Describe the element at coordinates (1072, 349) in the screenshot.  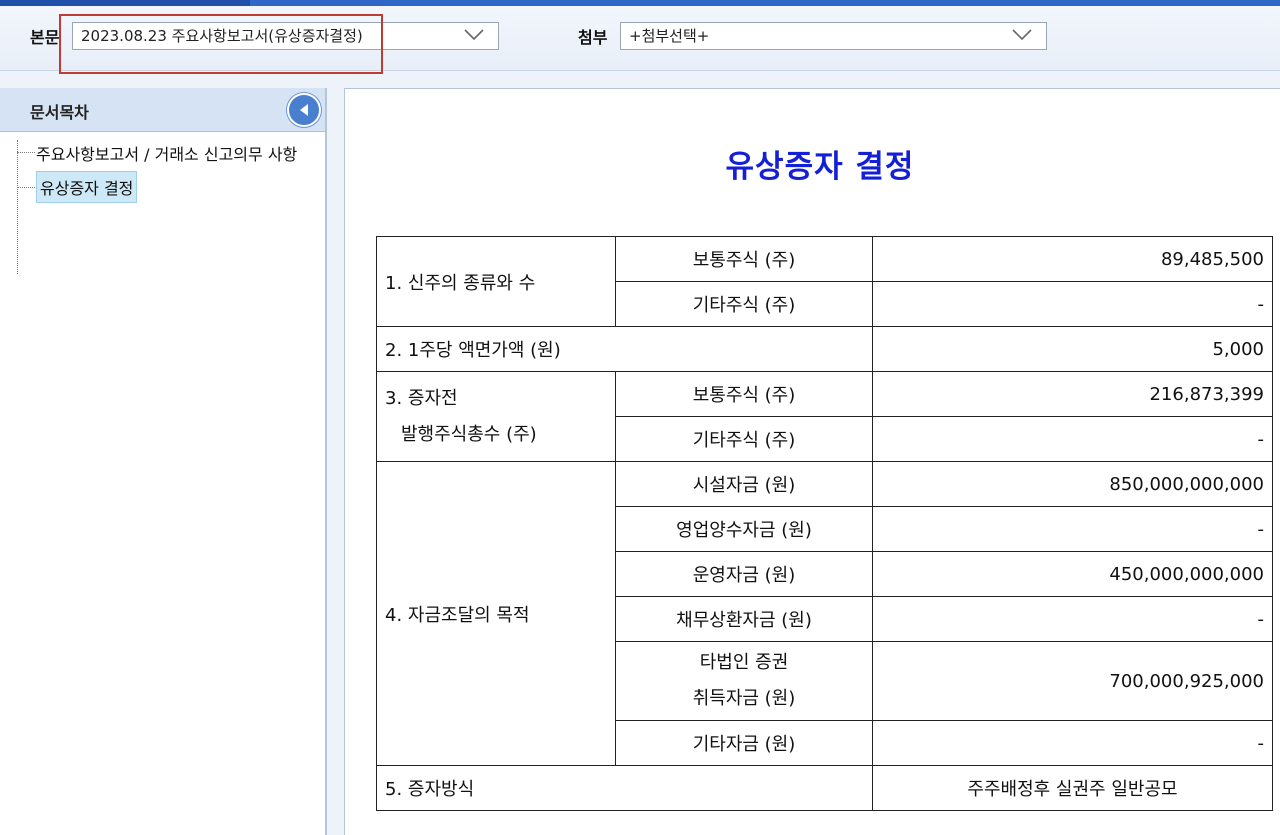
I see `row-value: 5,000` at that location.